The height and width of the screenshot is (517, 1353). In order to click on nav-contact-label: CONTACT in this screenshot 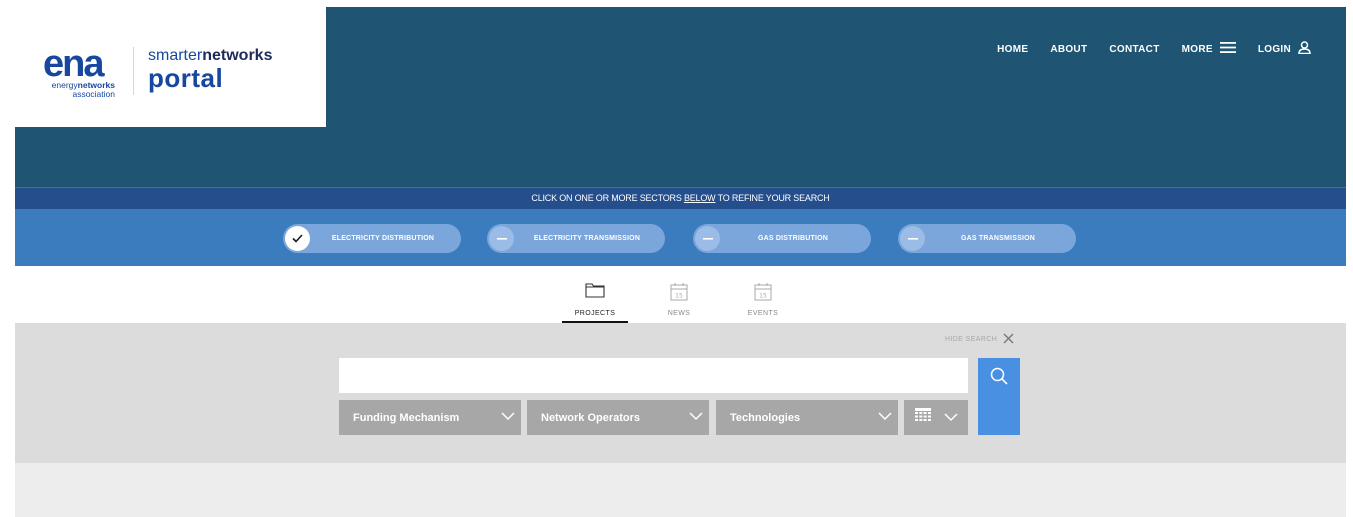, I will do `click(1134, 49)`.